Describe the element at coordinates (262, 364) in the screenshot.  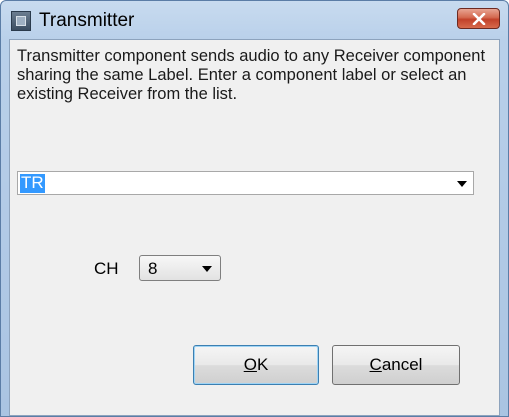
I see `ok-label-rest: K` at that location.